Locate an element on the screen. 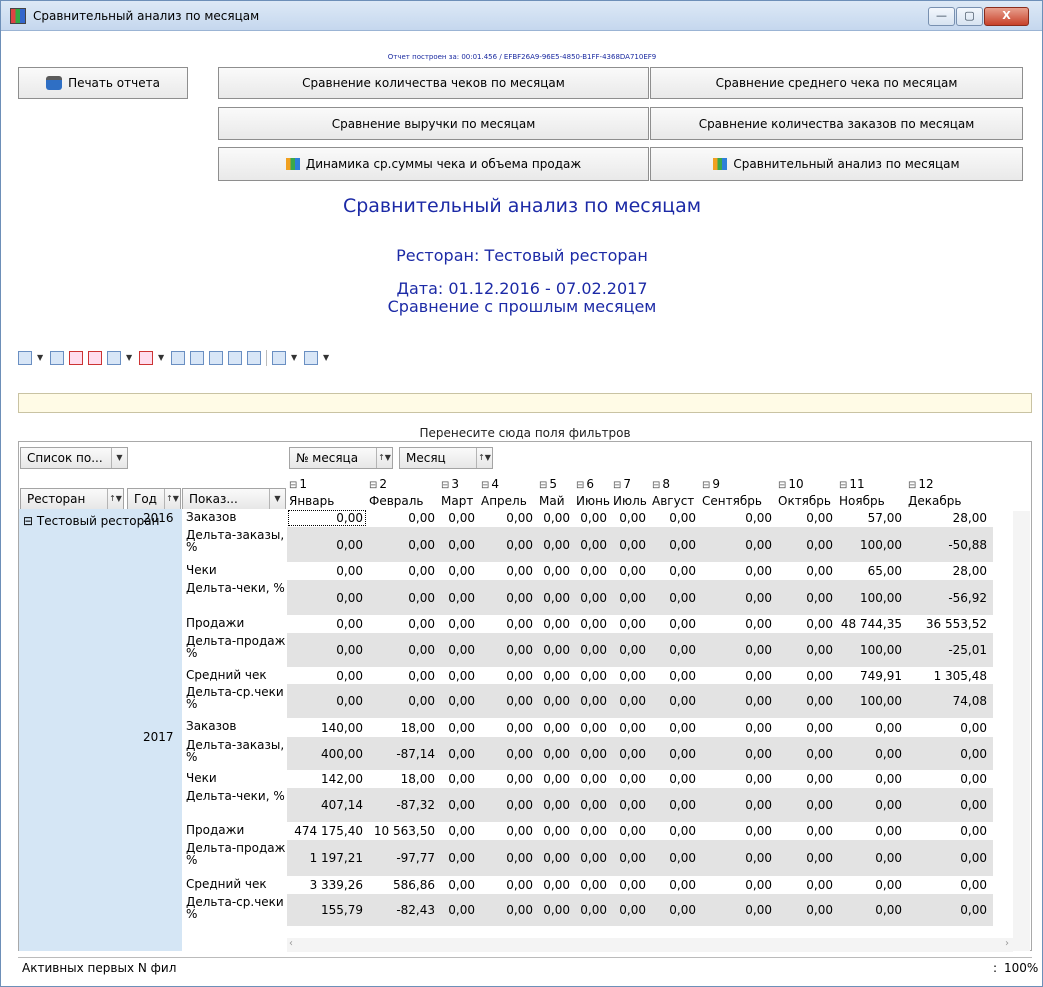 This screenshot has height=987, width=1043. column-header: 11 Ноябрь is located at coordinates (871, 494).